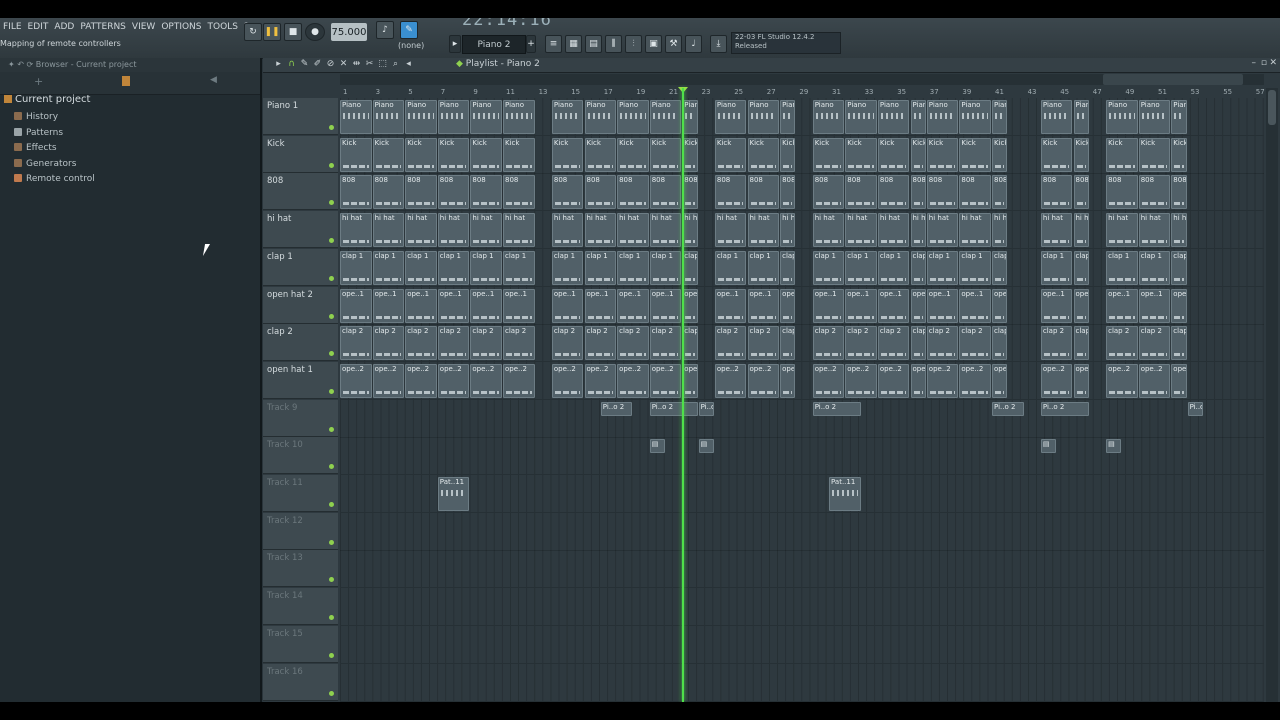 This screenshot has height=720, width=1280. I want to click on step-sequencer-icon: ▦, so click(573, 44).